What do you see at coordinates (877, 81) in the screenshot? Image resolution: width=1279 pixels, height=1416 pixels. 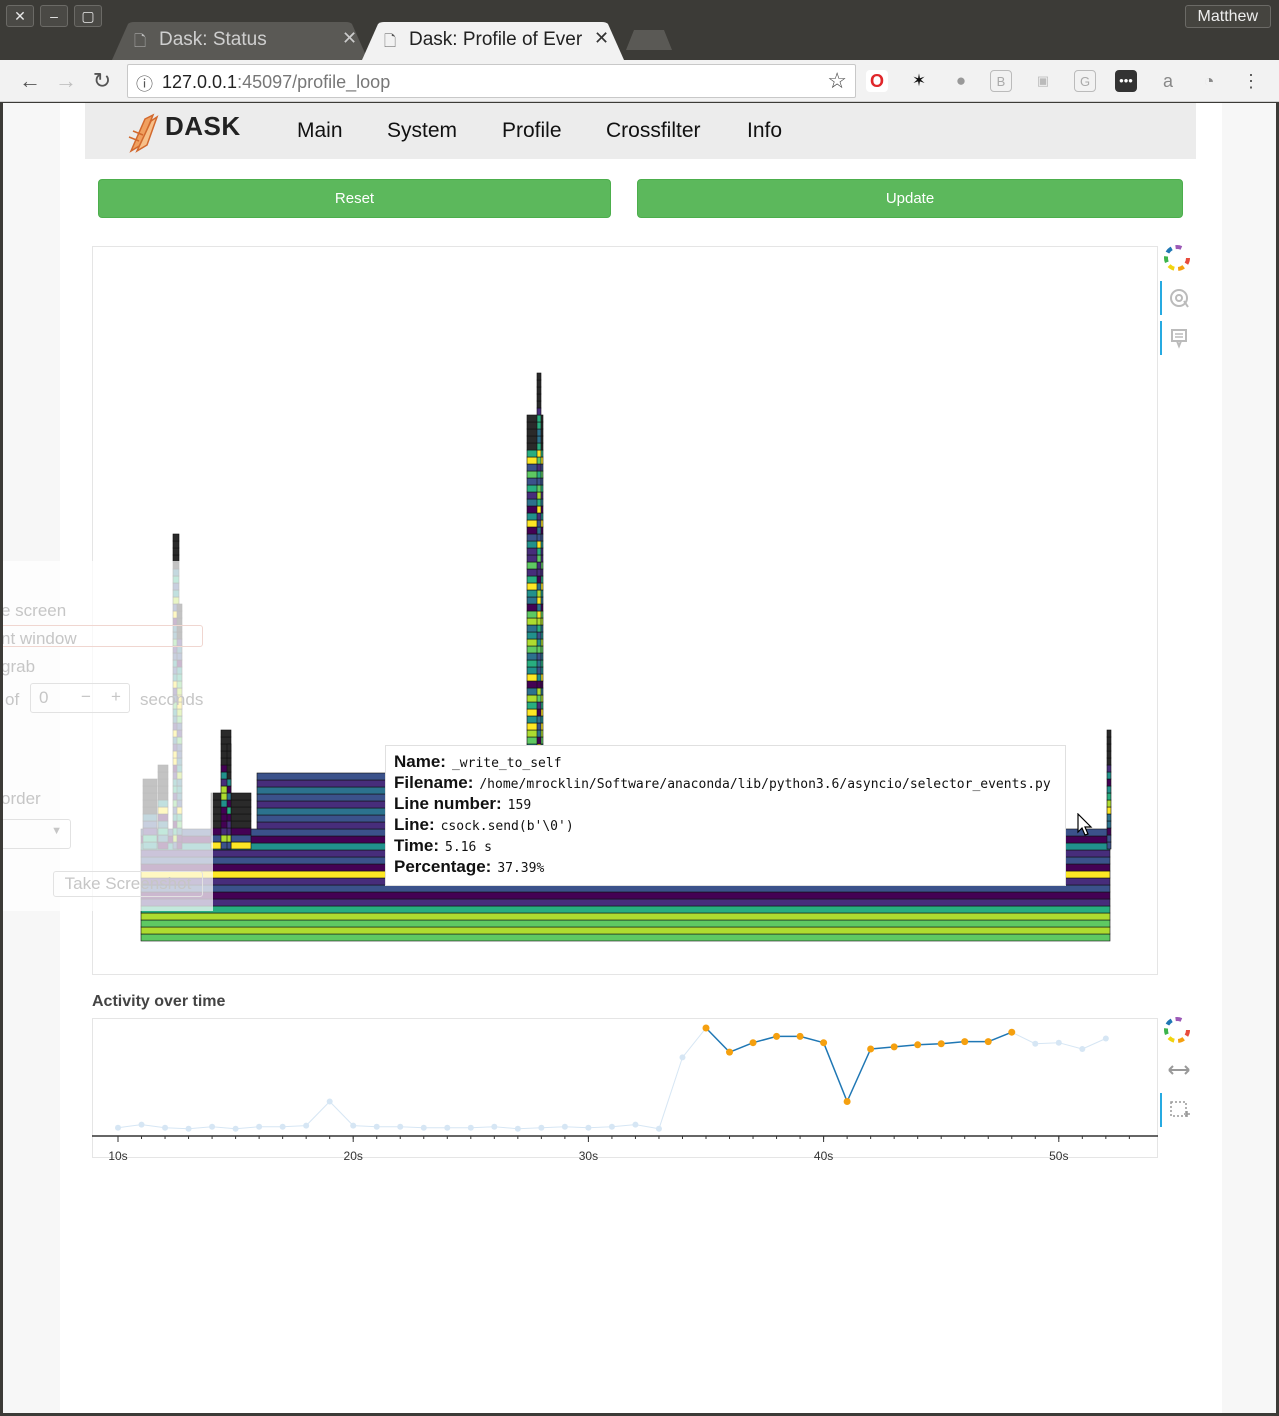 I see `opera-extension-icon: O` at bounding box center [877, 81].